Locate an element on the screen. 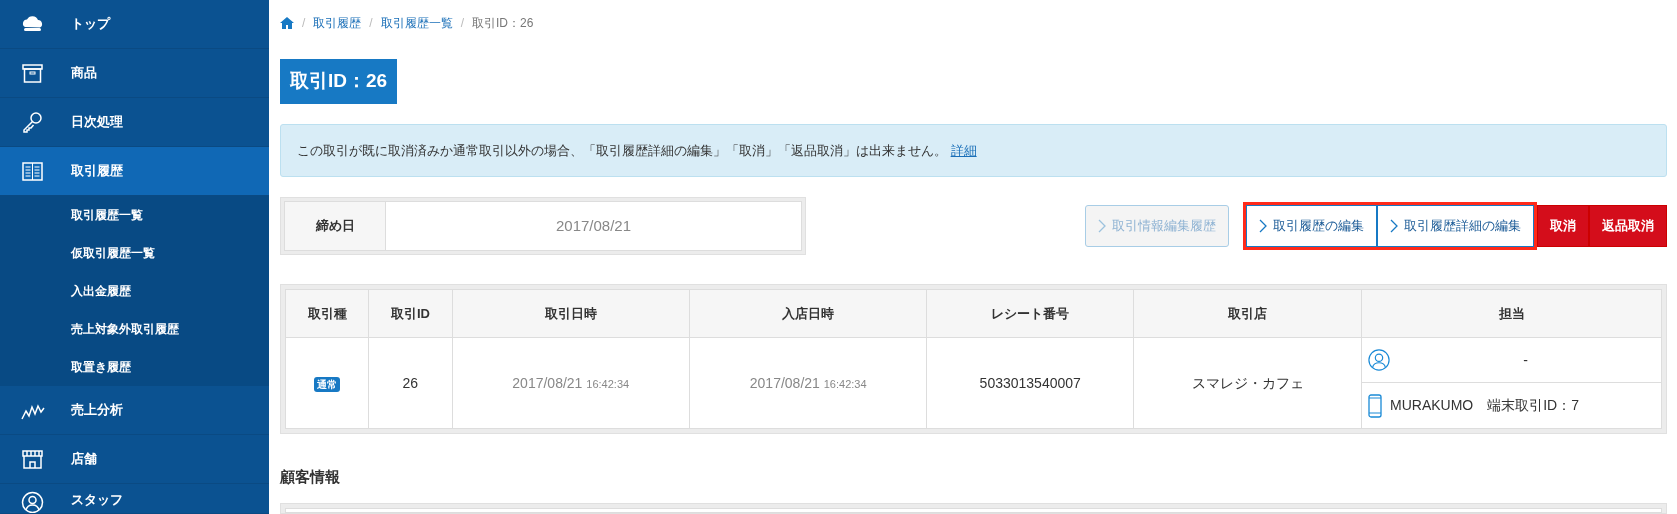 This screenshot has height=514, width=1677. cancel-button: 返品取消 is located at coordinates (1628, 226).